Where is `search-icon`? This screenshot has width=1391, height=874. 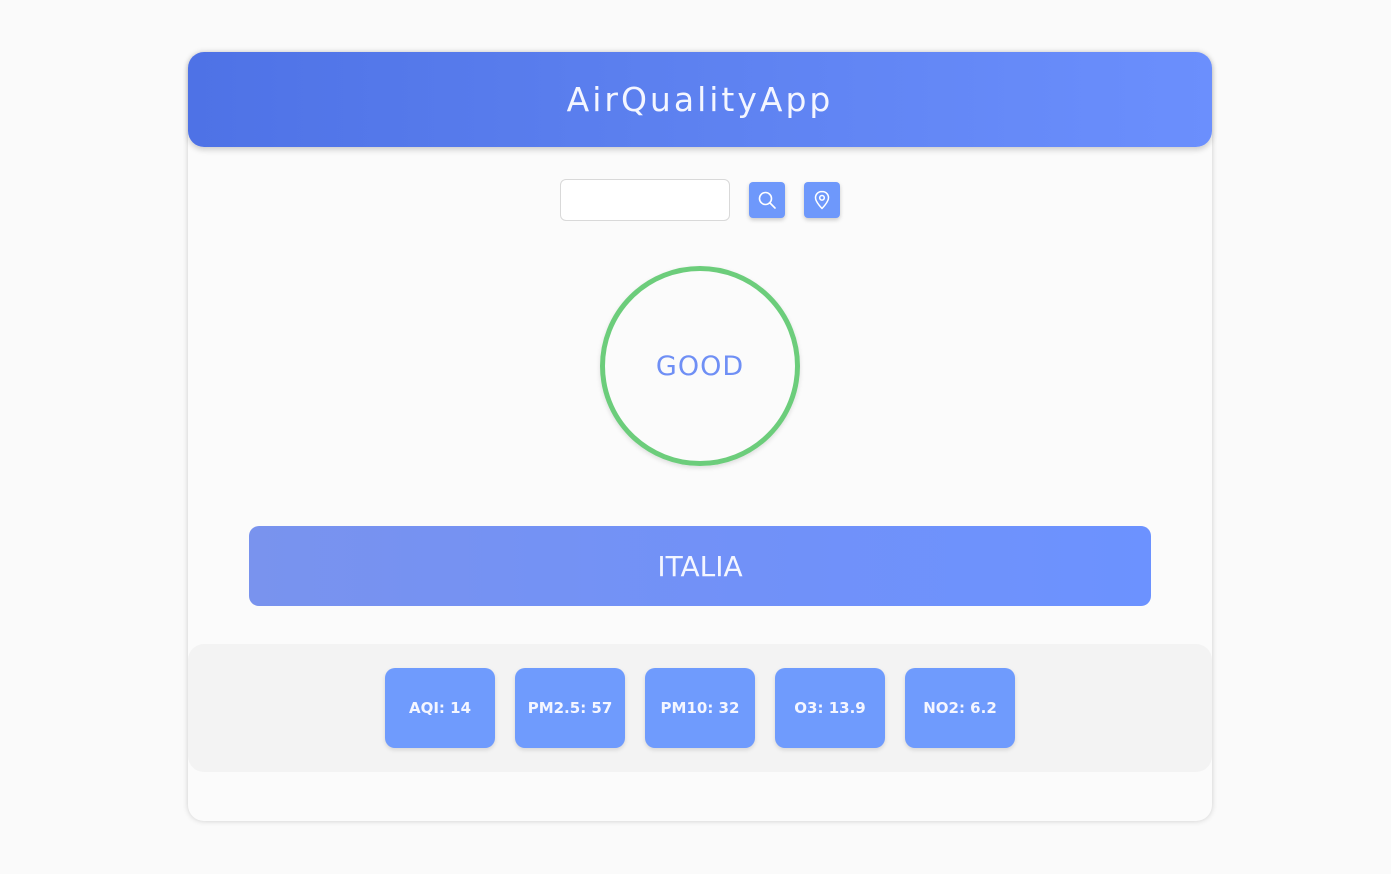
search-icon is located at coordinates (767, 200).